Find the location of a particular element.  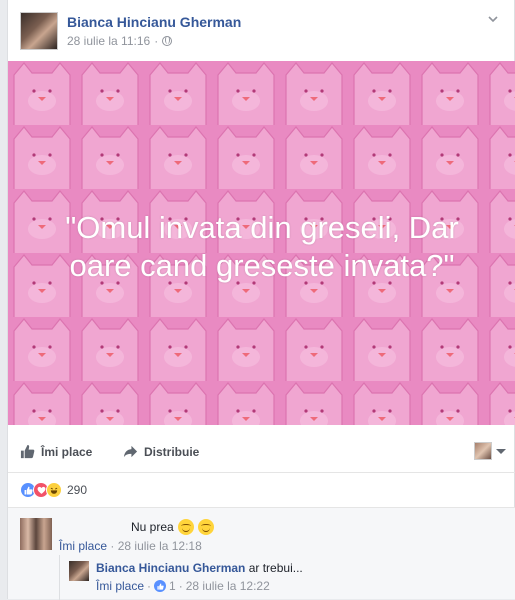

comment-meta: Îmi place · 28 iulie la 12:18 is located at coordinates (130, 546).